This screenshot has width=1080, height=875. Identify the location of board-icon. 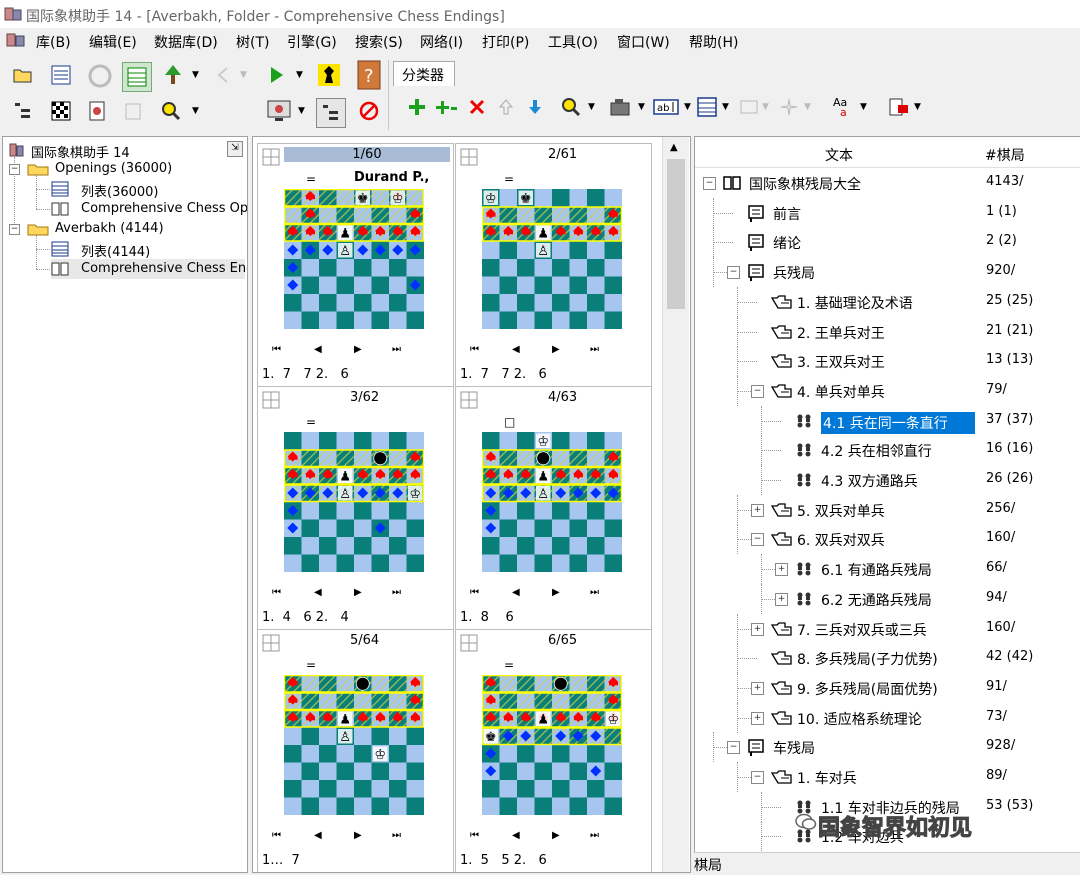
(61, 111).